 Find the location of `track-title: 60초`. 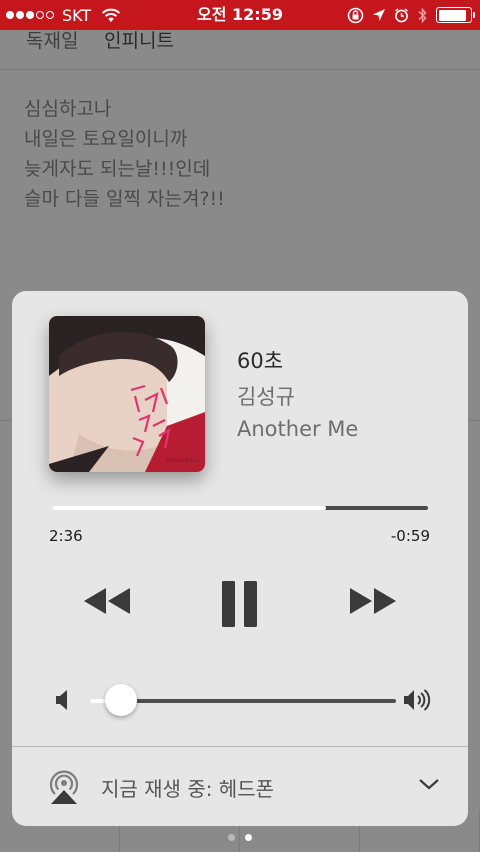

track-title: 60초 is located at coordinates (260, 361).